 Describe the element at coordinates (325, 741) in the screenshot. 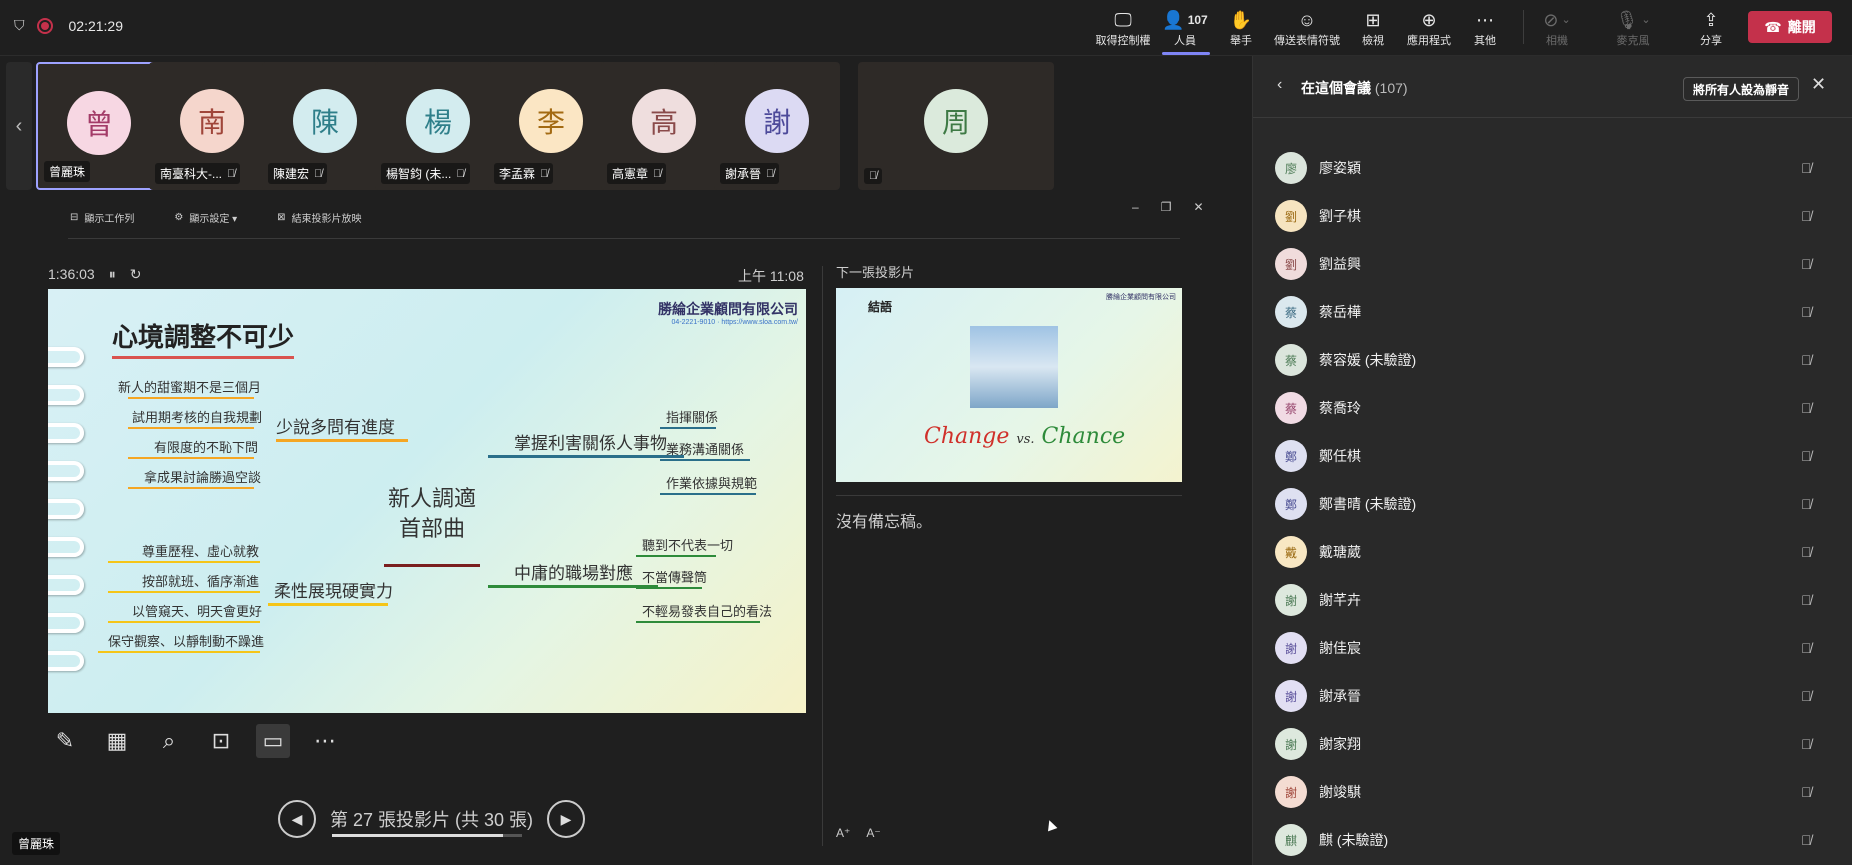

I see `more-options-icon: ⋯` at that location.